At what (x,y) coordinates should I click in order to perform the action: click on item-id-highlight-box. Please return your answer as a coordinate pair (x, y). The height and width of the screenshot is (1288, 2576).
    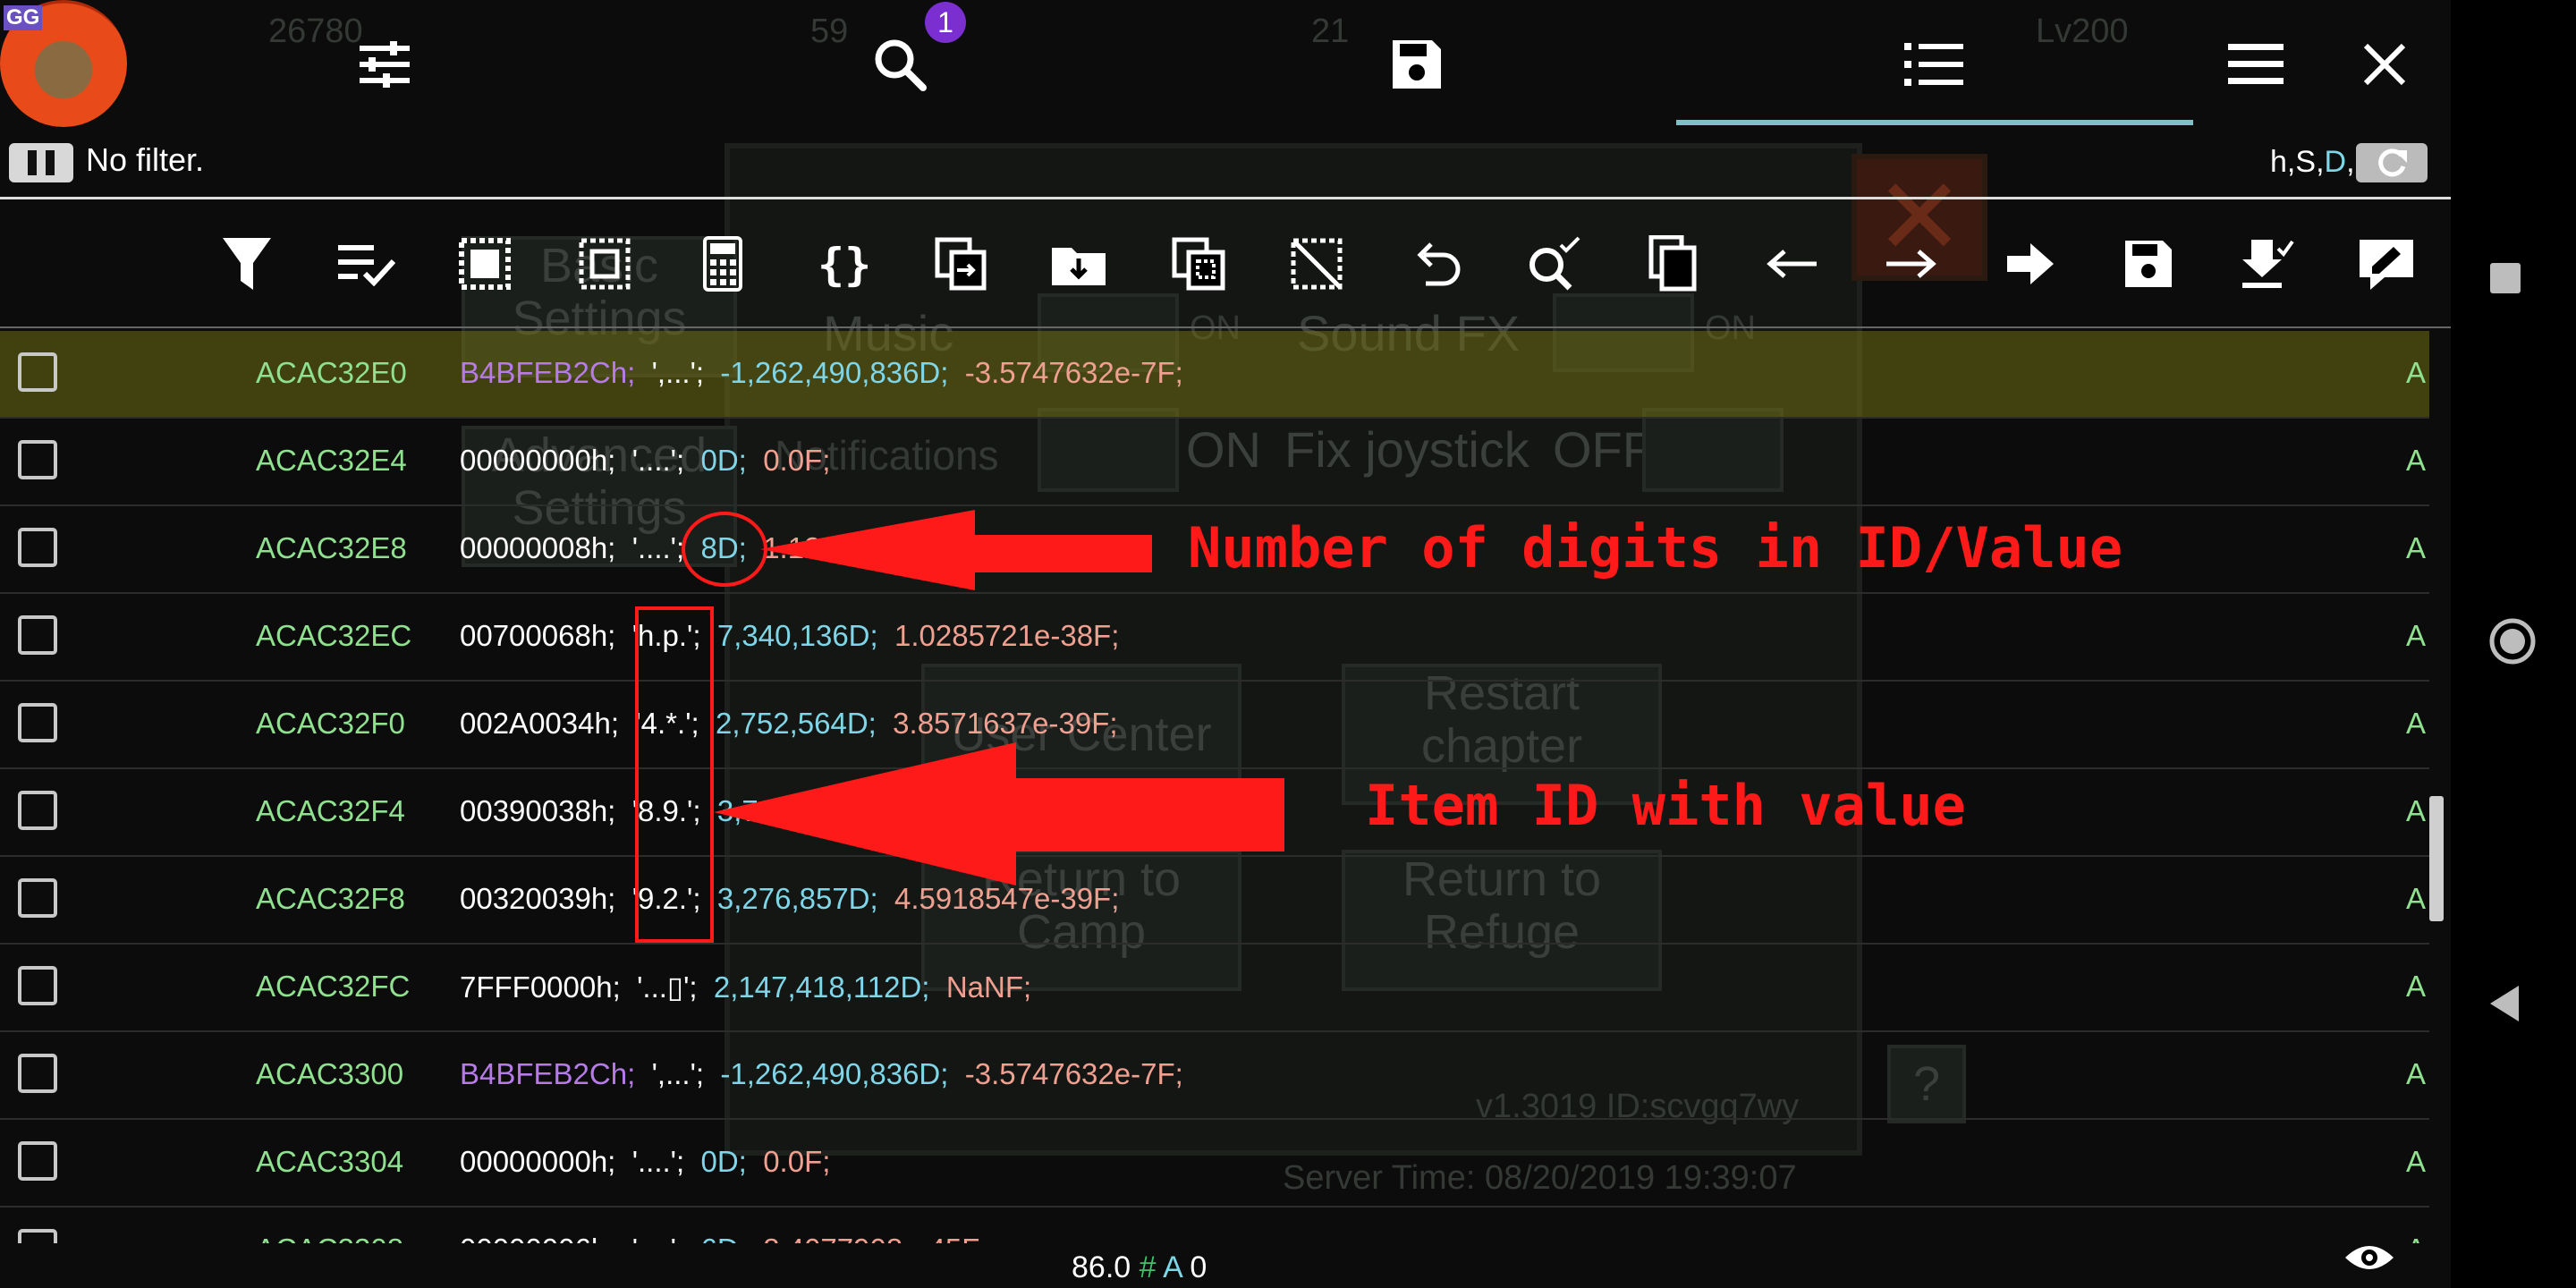
    Looking at the image, I should click on (674, 774).